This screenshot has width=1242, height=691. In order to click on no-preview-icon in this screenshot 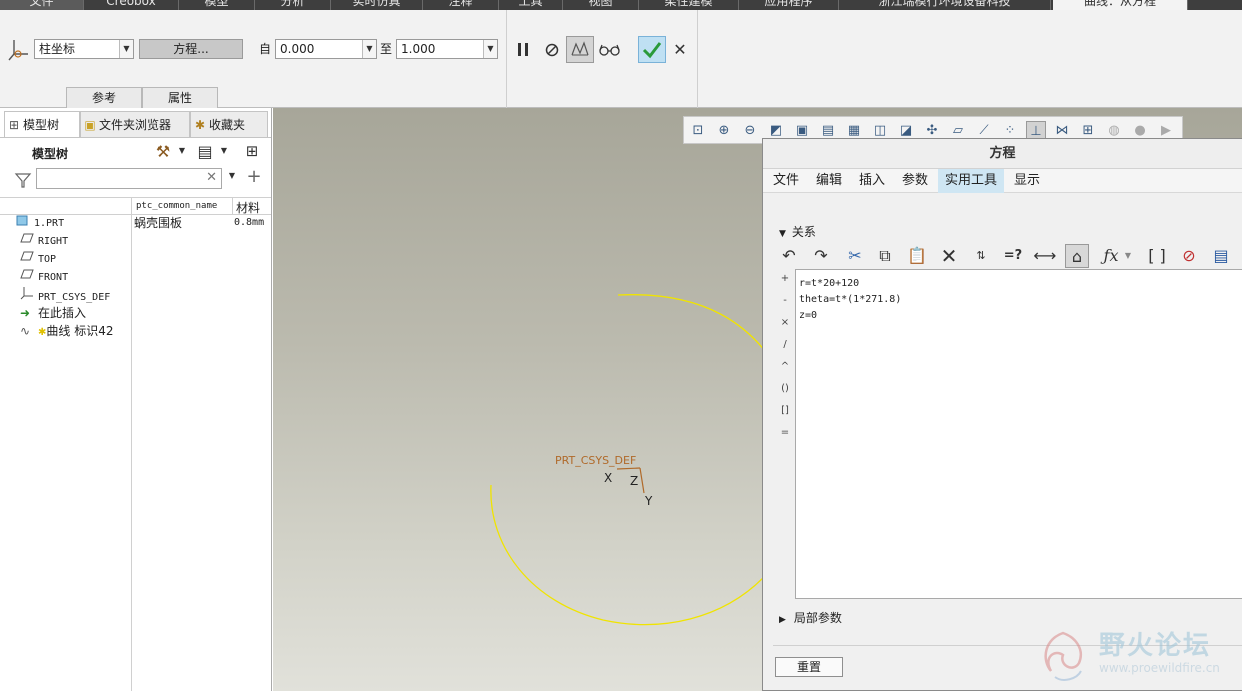, I will do `click(552, 50)`.